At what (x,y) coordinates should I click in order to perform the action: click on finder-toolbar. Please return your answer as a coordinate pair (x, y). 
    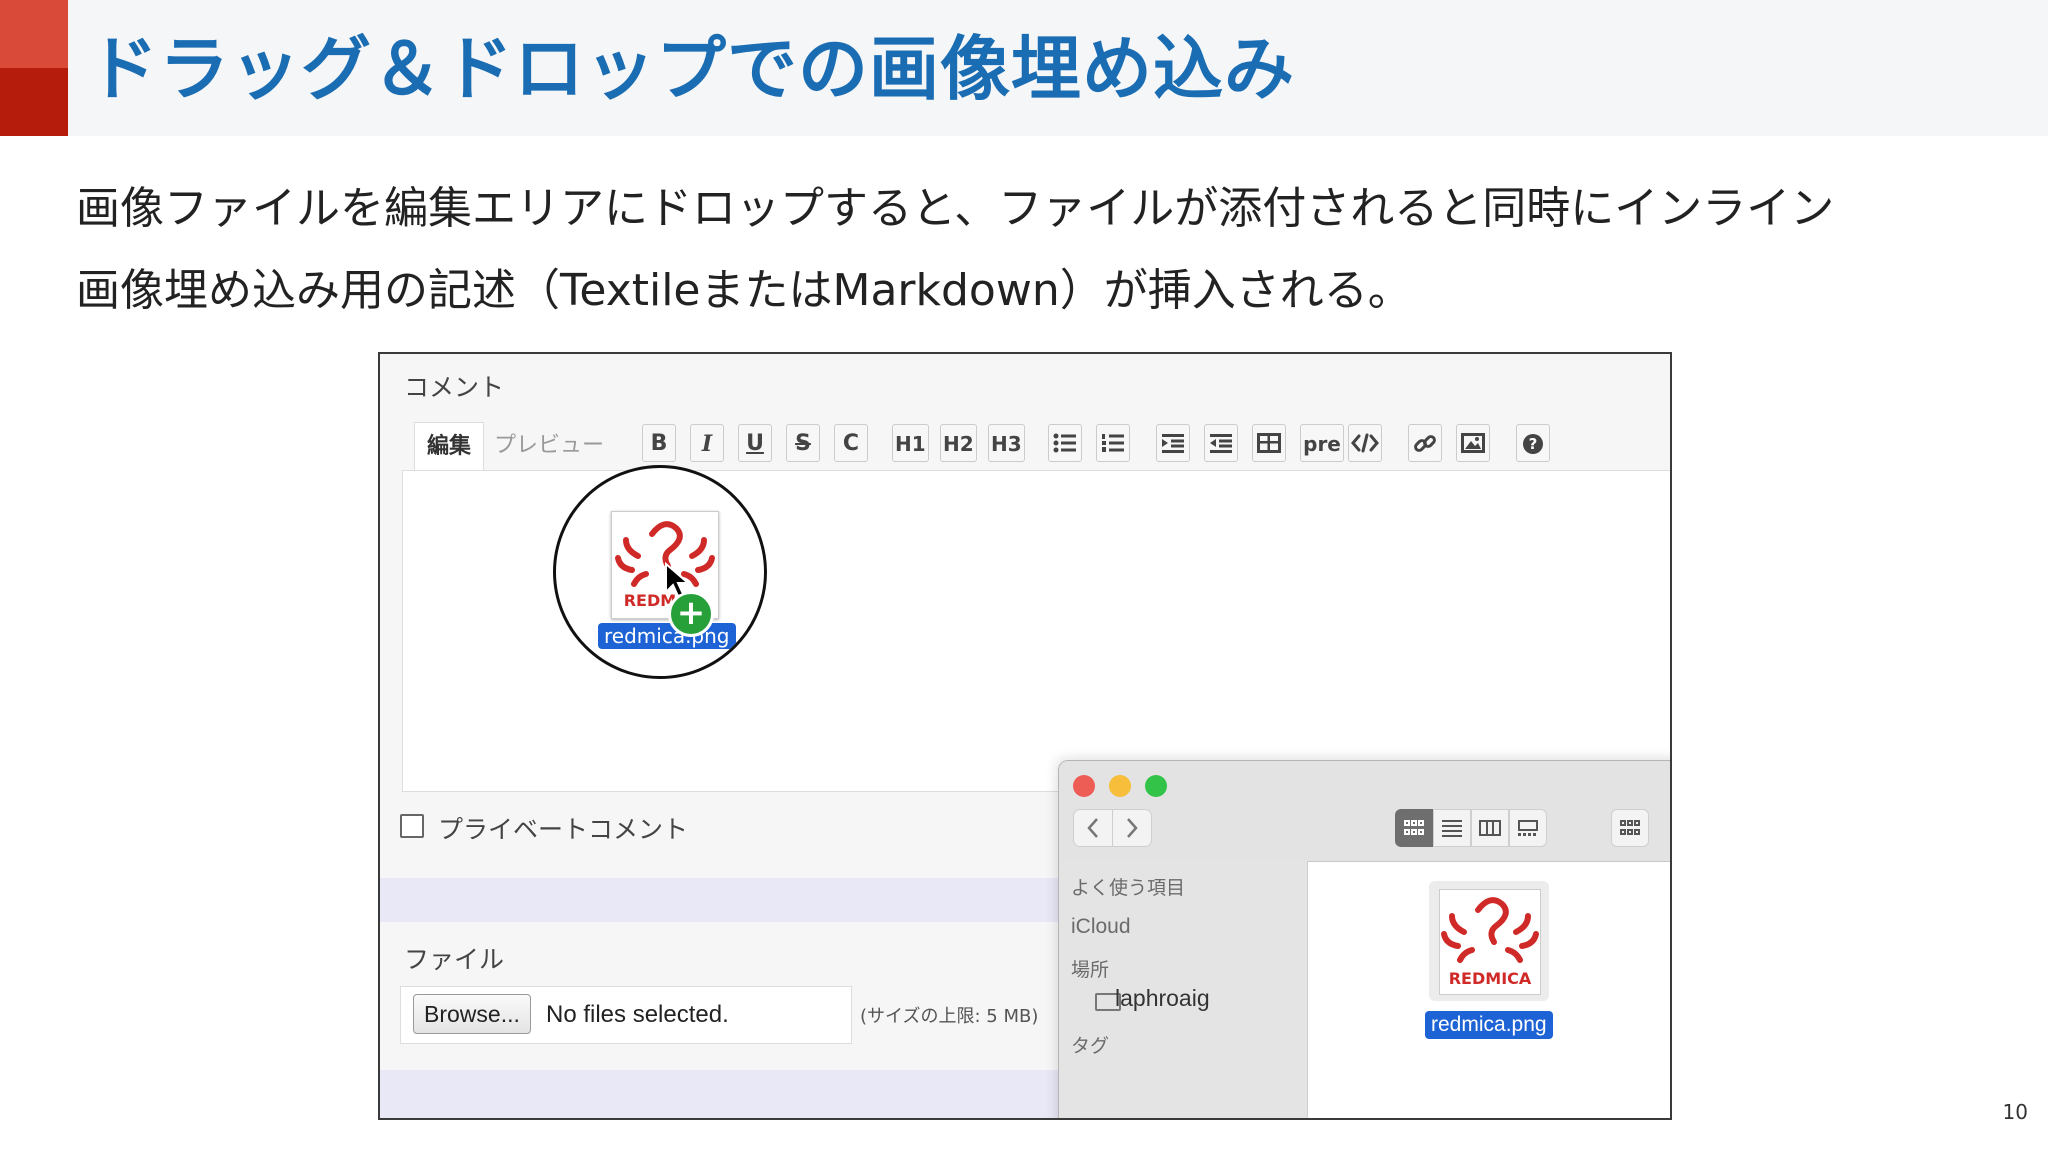
    Looking at the image, I should click on (1364, 811).